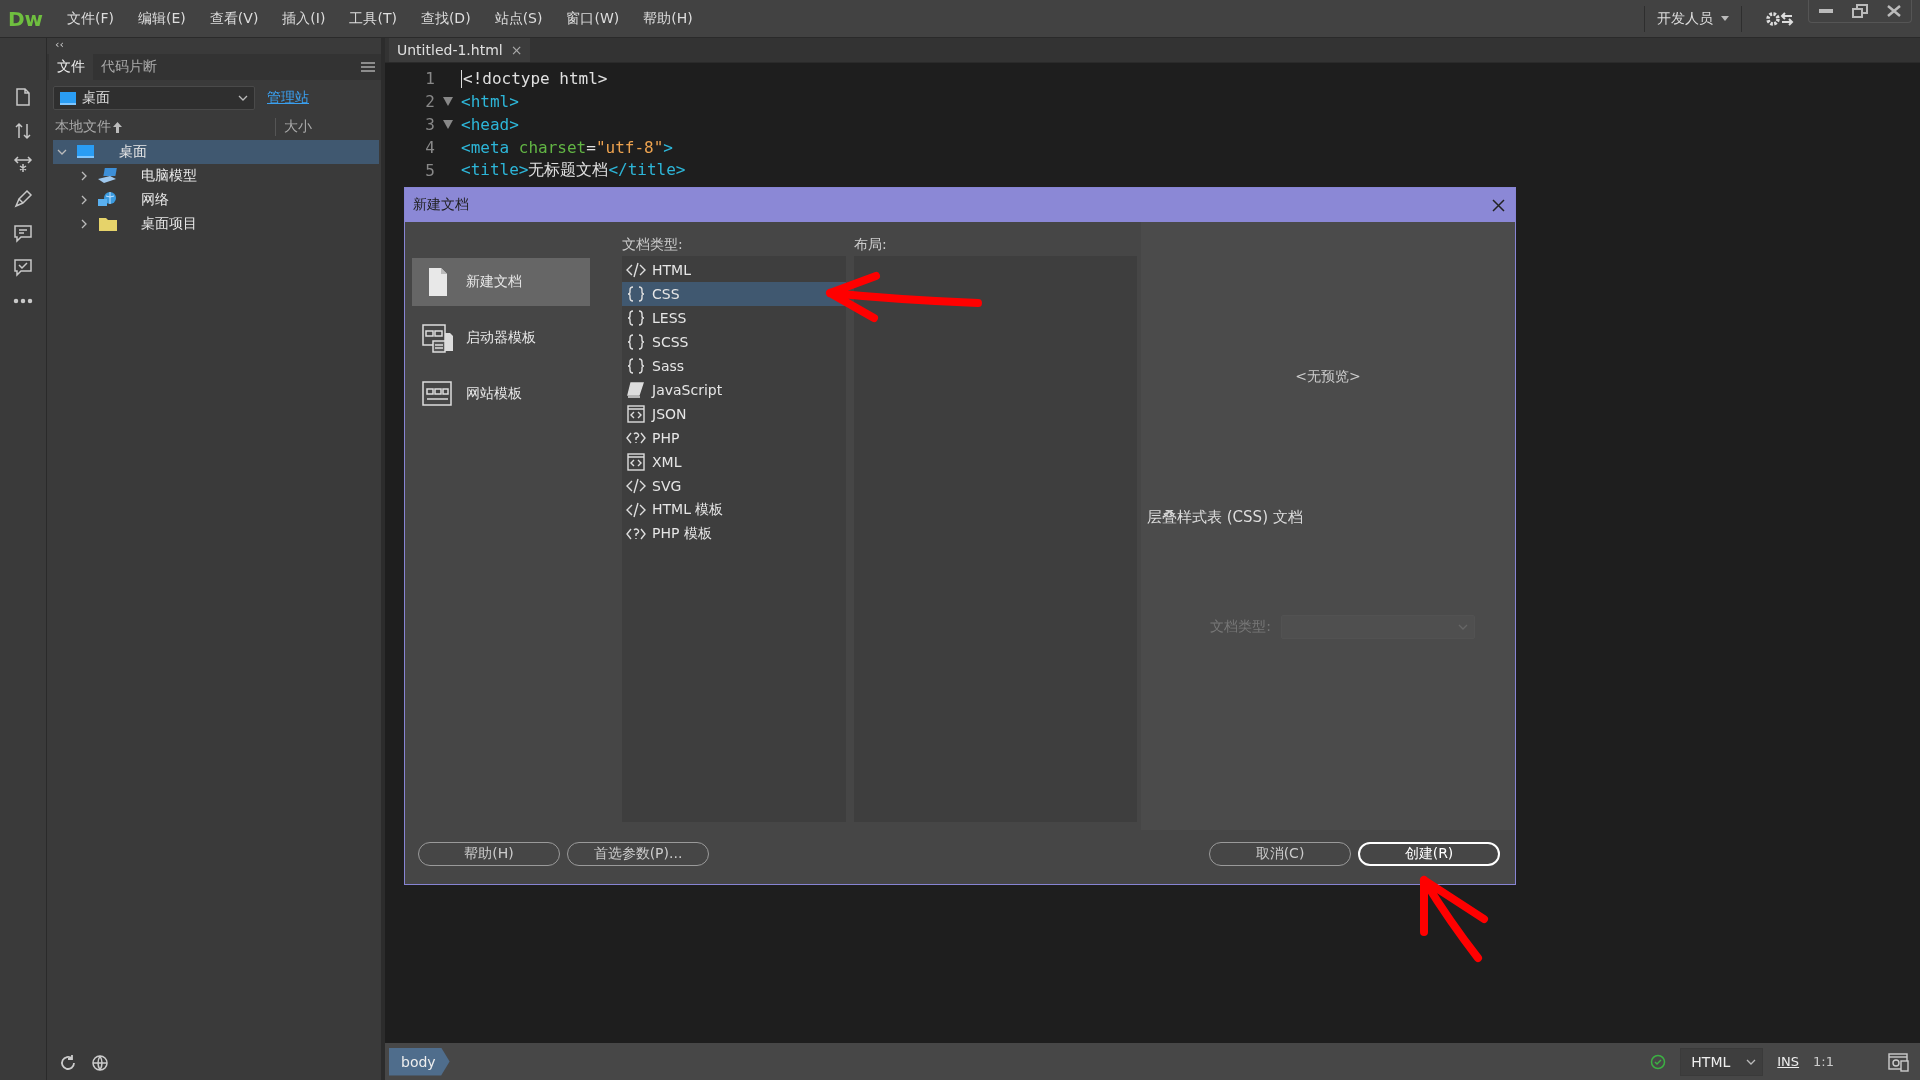 This screenshot has width=1920, height=1080. What do you see at coordinates (734, 342) in the screenshot?
I see `document-type-item: SCSS` at bounding box center [734, 342].